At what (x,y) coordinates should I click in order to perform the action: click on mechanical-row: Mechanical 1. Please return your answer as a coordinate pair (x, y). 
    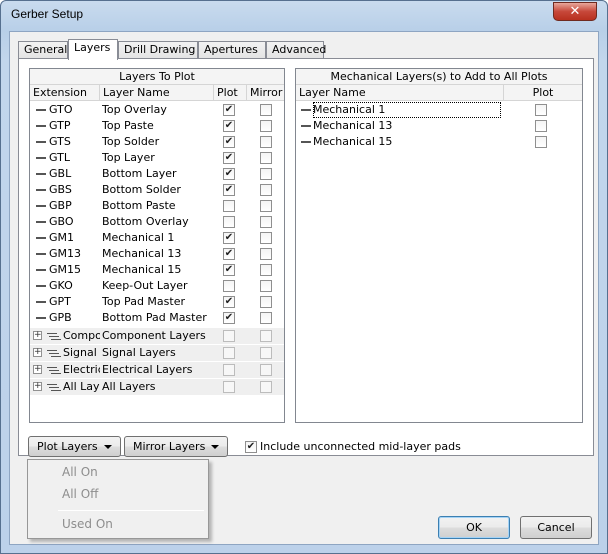
    Looking at the image, I should click on (439, 110).